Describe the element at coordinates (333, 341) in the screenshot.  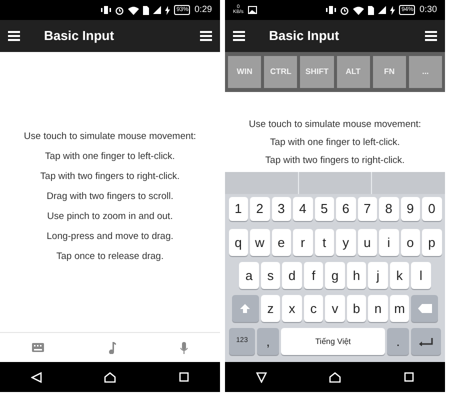
I see `space-key: Tiếng Việt` at that location.